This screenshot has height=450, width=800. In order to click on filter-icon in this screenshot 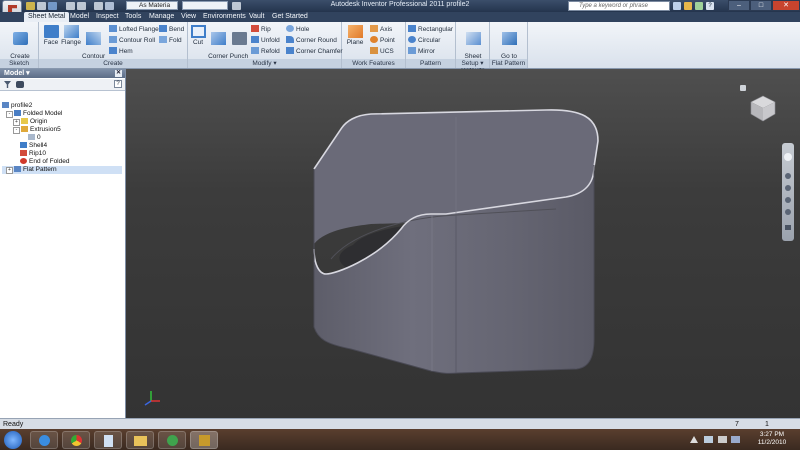, I will do `click(7, 84)`.